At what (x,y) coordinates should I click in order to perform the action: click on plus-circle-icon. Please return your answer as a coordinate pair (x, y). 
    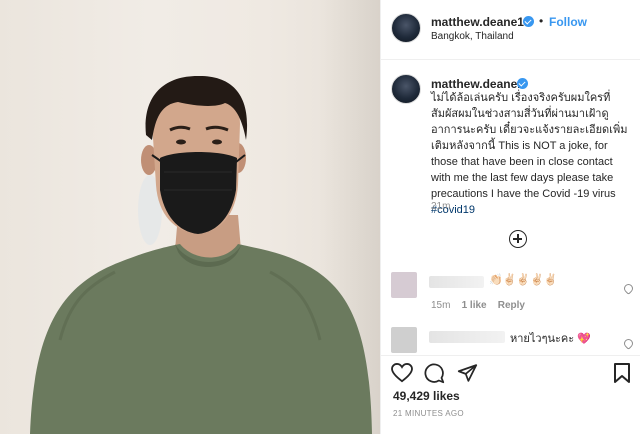
    Looking at the image, I should click on (518, 239).